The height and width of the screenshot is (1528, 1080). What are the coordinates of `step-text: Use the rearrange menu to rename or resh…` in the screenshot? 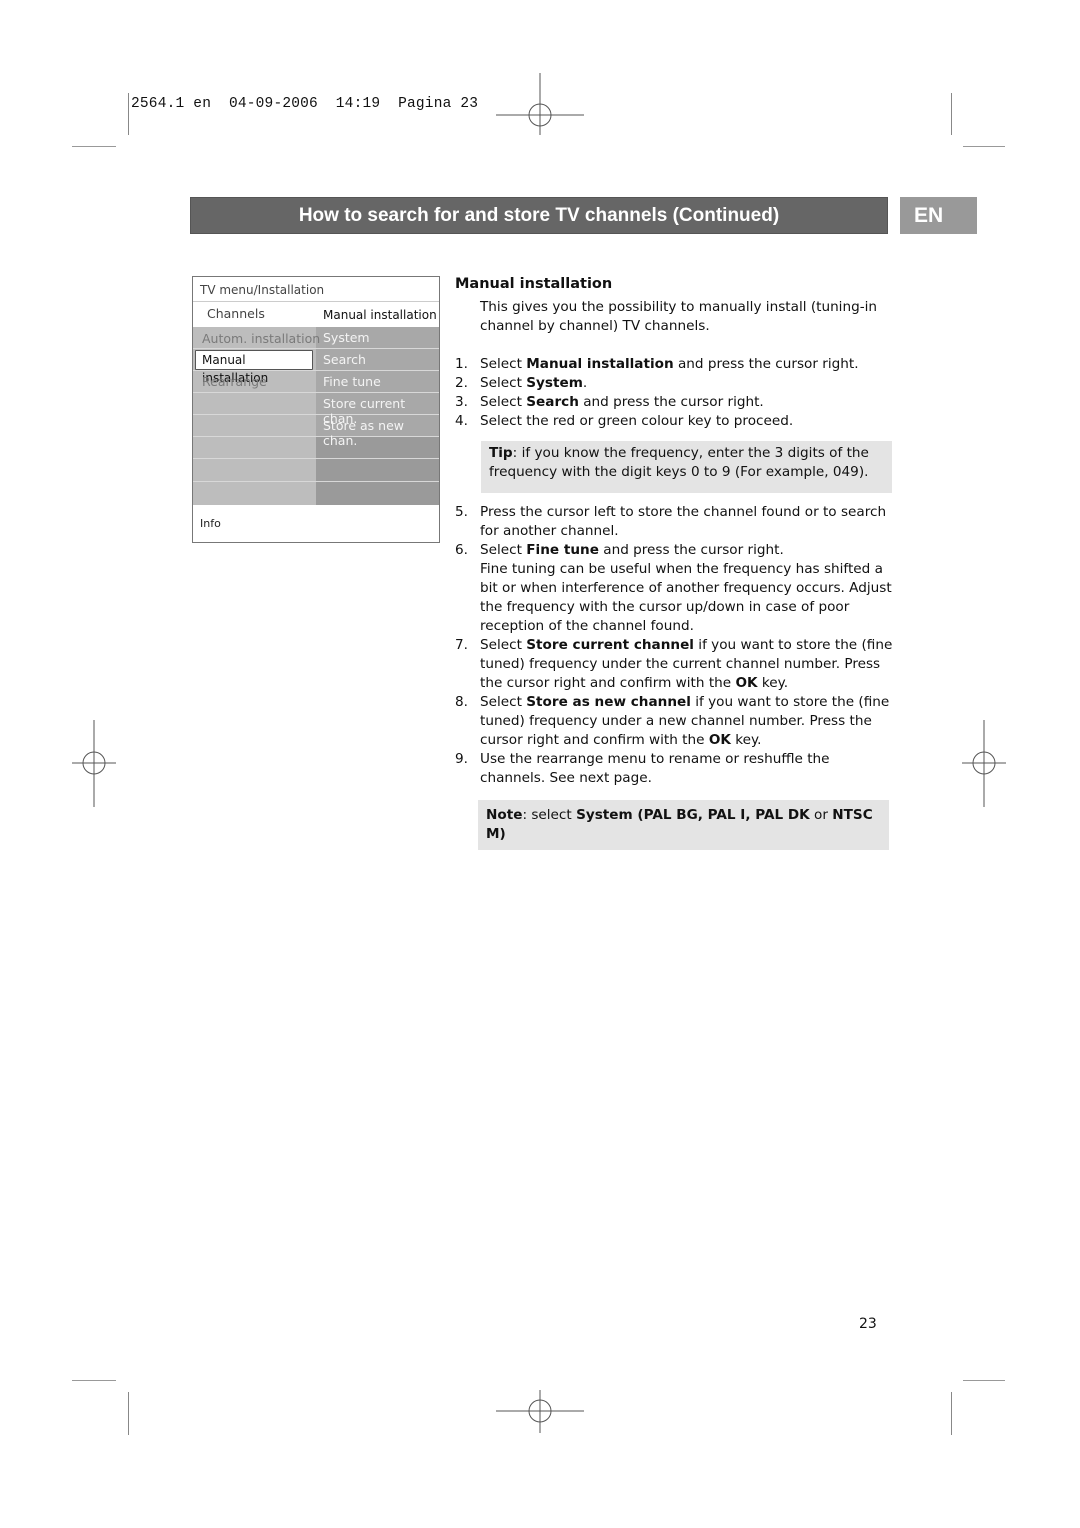 It's located at (655, 768).